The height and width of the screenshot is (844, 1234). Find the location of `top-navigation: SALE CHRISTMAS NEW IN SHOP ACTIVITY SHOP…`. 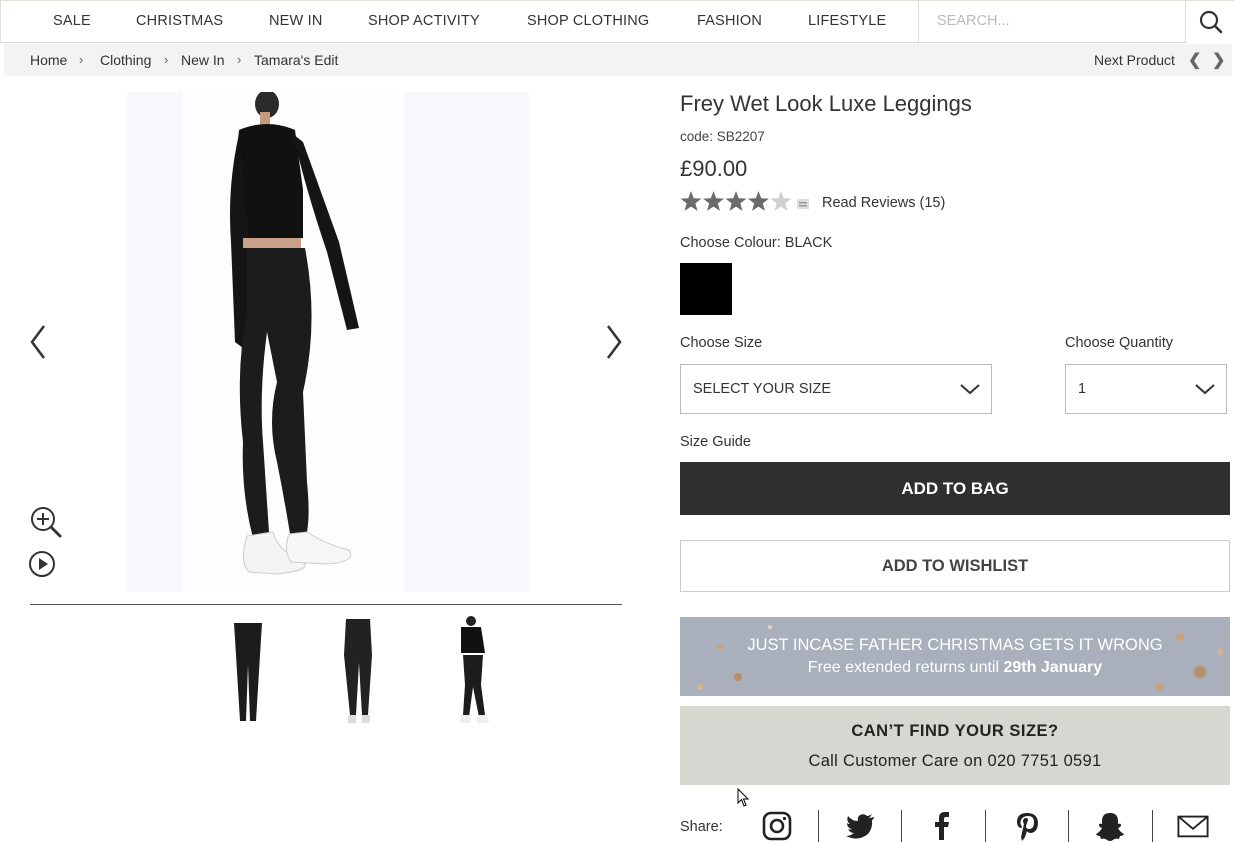

top-navigation: SALE CHRISTMAS NEW IN SHOP ACTIVITY SHOP… is located at coordinates (617, 22).